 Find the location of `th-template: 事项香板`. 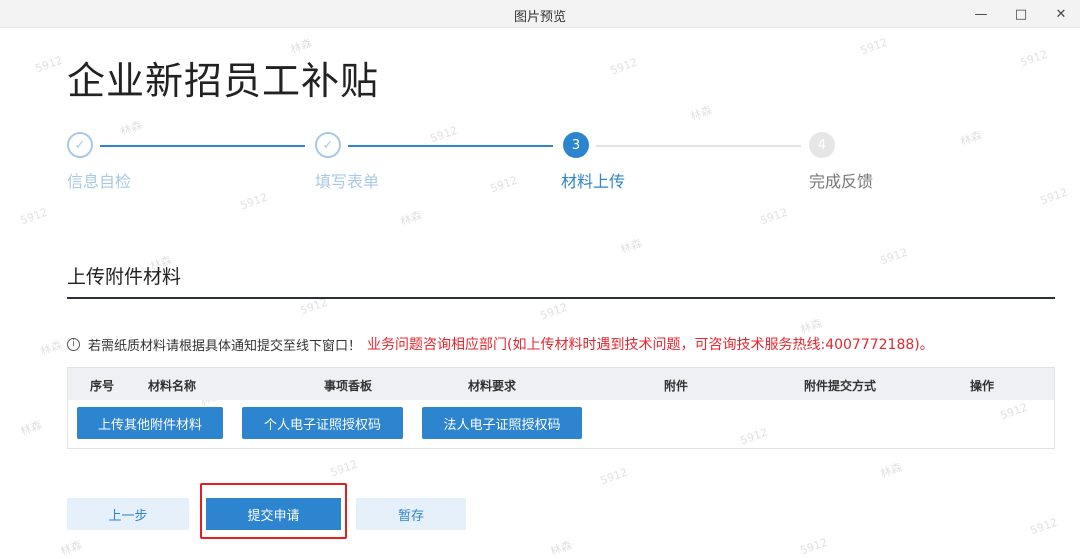

th-template: 事项香板 is located at coordinates (348, 386).